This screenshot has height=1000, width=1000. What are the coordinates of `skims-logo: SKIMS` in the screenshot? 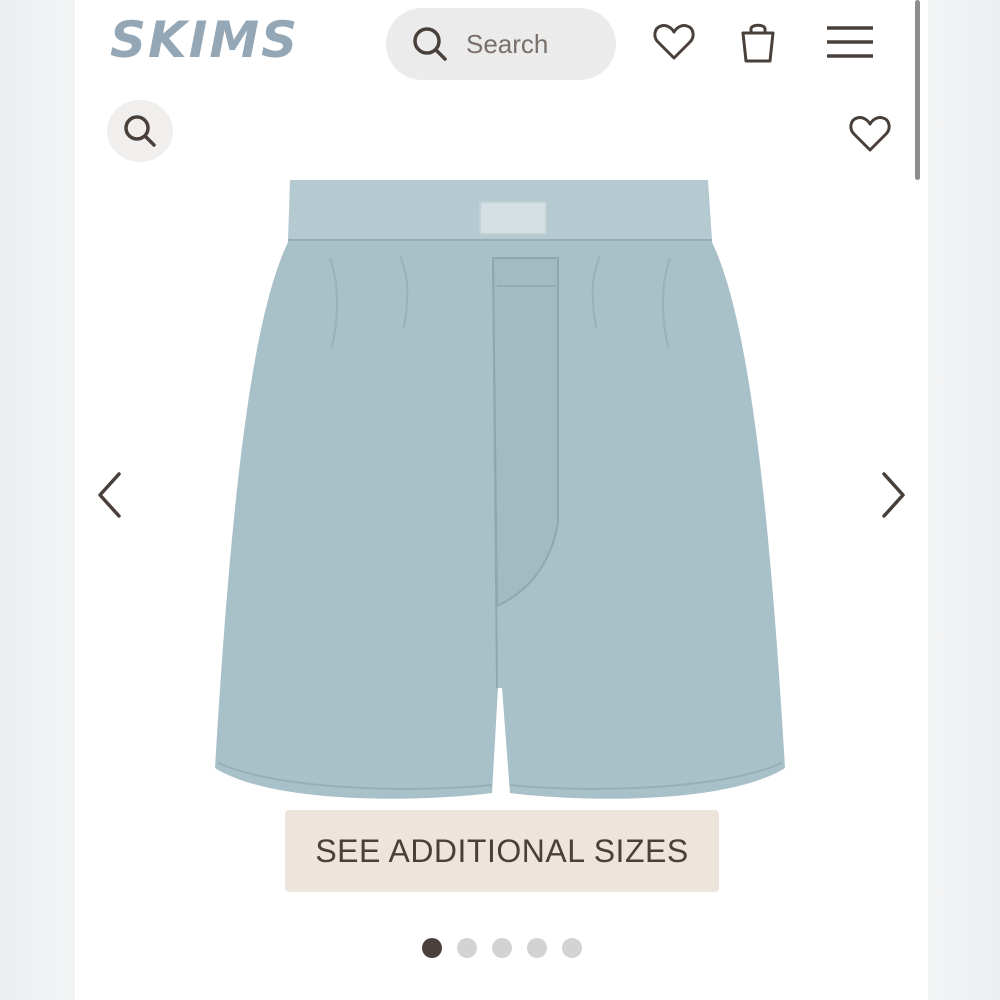 It's located at (218, 40).